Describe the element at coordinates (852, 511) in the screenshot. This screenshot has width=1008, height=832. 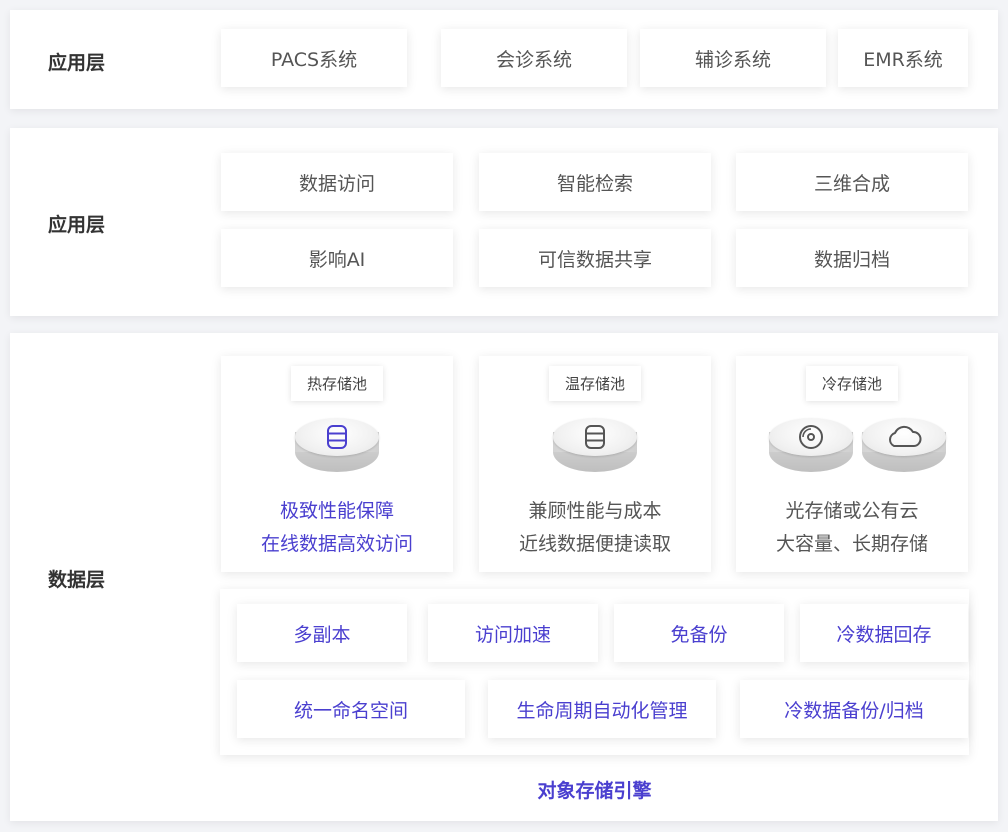
I see `cold-pool-line1: 光存储或公有云` at that location.